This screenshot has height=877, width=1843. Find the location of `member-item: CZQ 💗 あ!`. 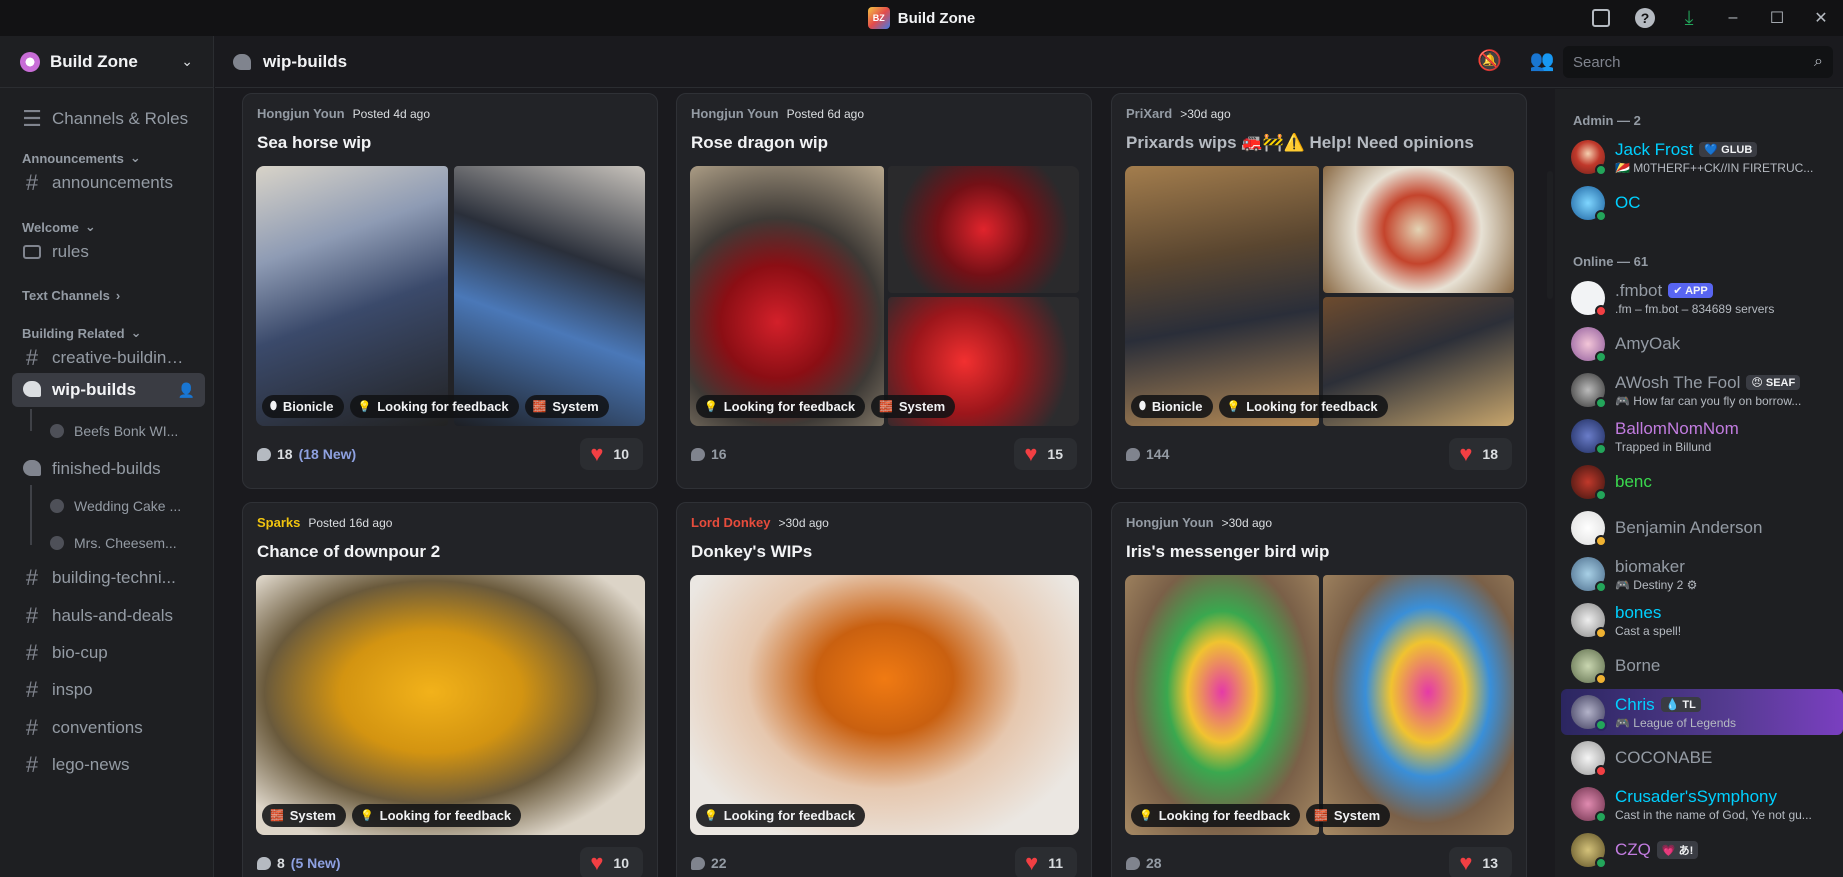

member-item: CZQ 💗 あ! is located at coordinates (1703, 850).